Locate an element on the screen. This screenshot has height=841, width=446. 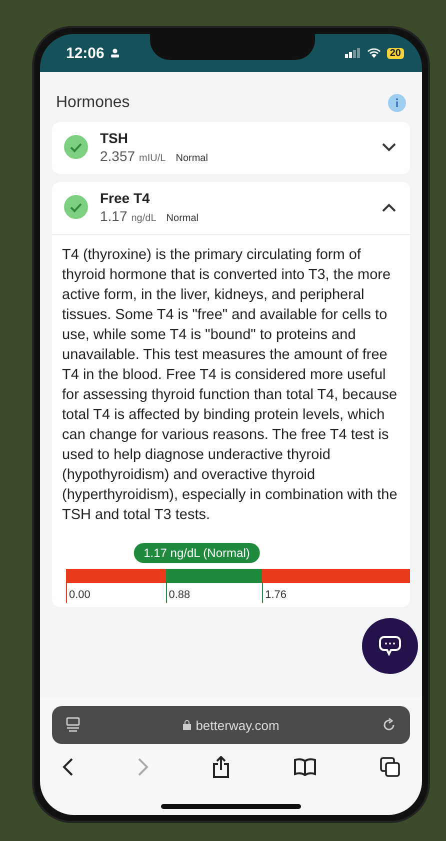
test-name: TSH is located at coordinates (114, 138).